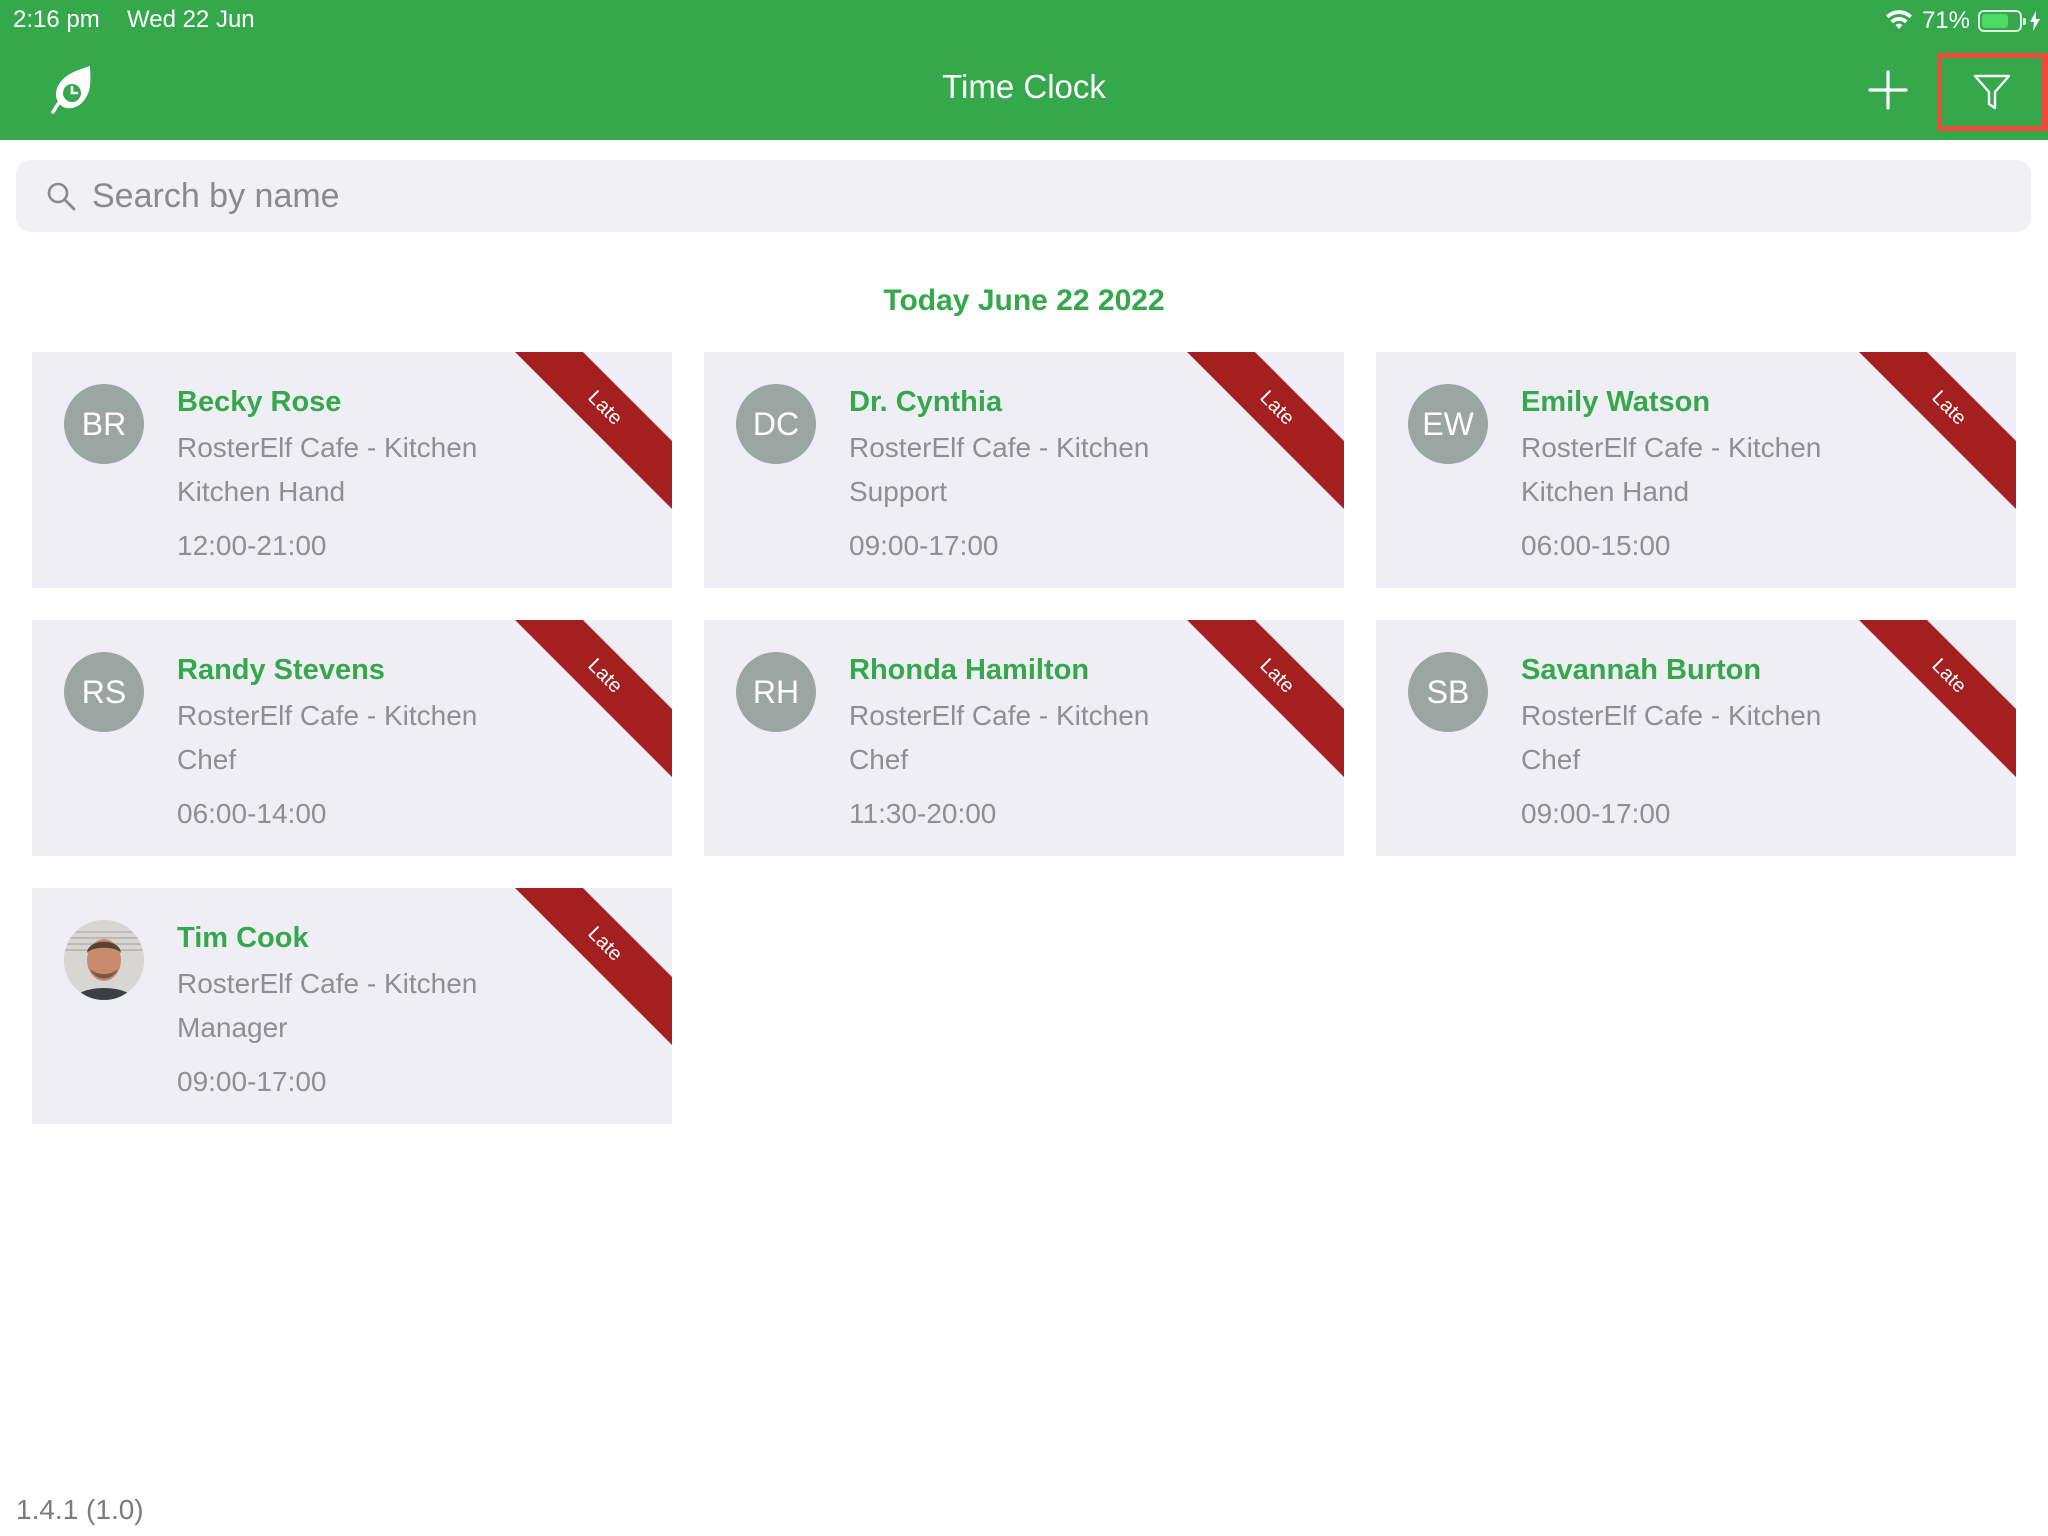 The height and width of the screenshot is (1536, 2048). What do you see at coordinates (259, 402) in the screenshot?
I see `employee-name: Becky Rose` at bounding box center [259, 402].